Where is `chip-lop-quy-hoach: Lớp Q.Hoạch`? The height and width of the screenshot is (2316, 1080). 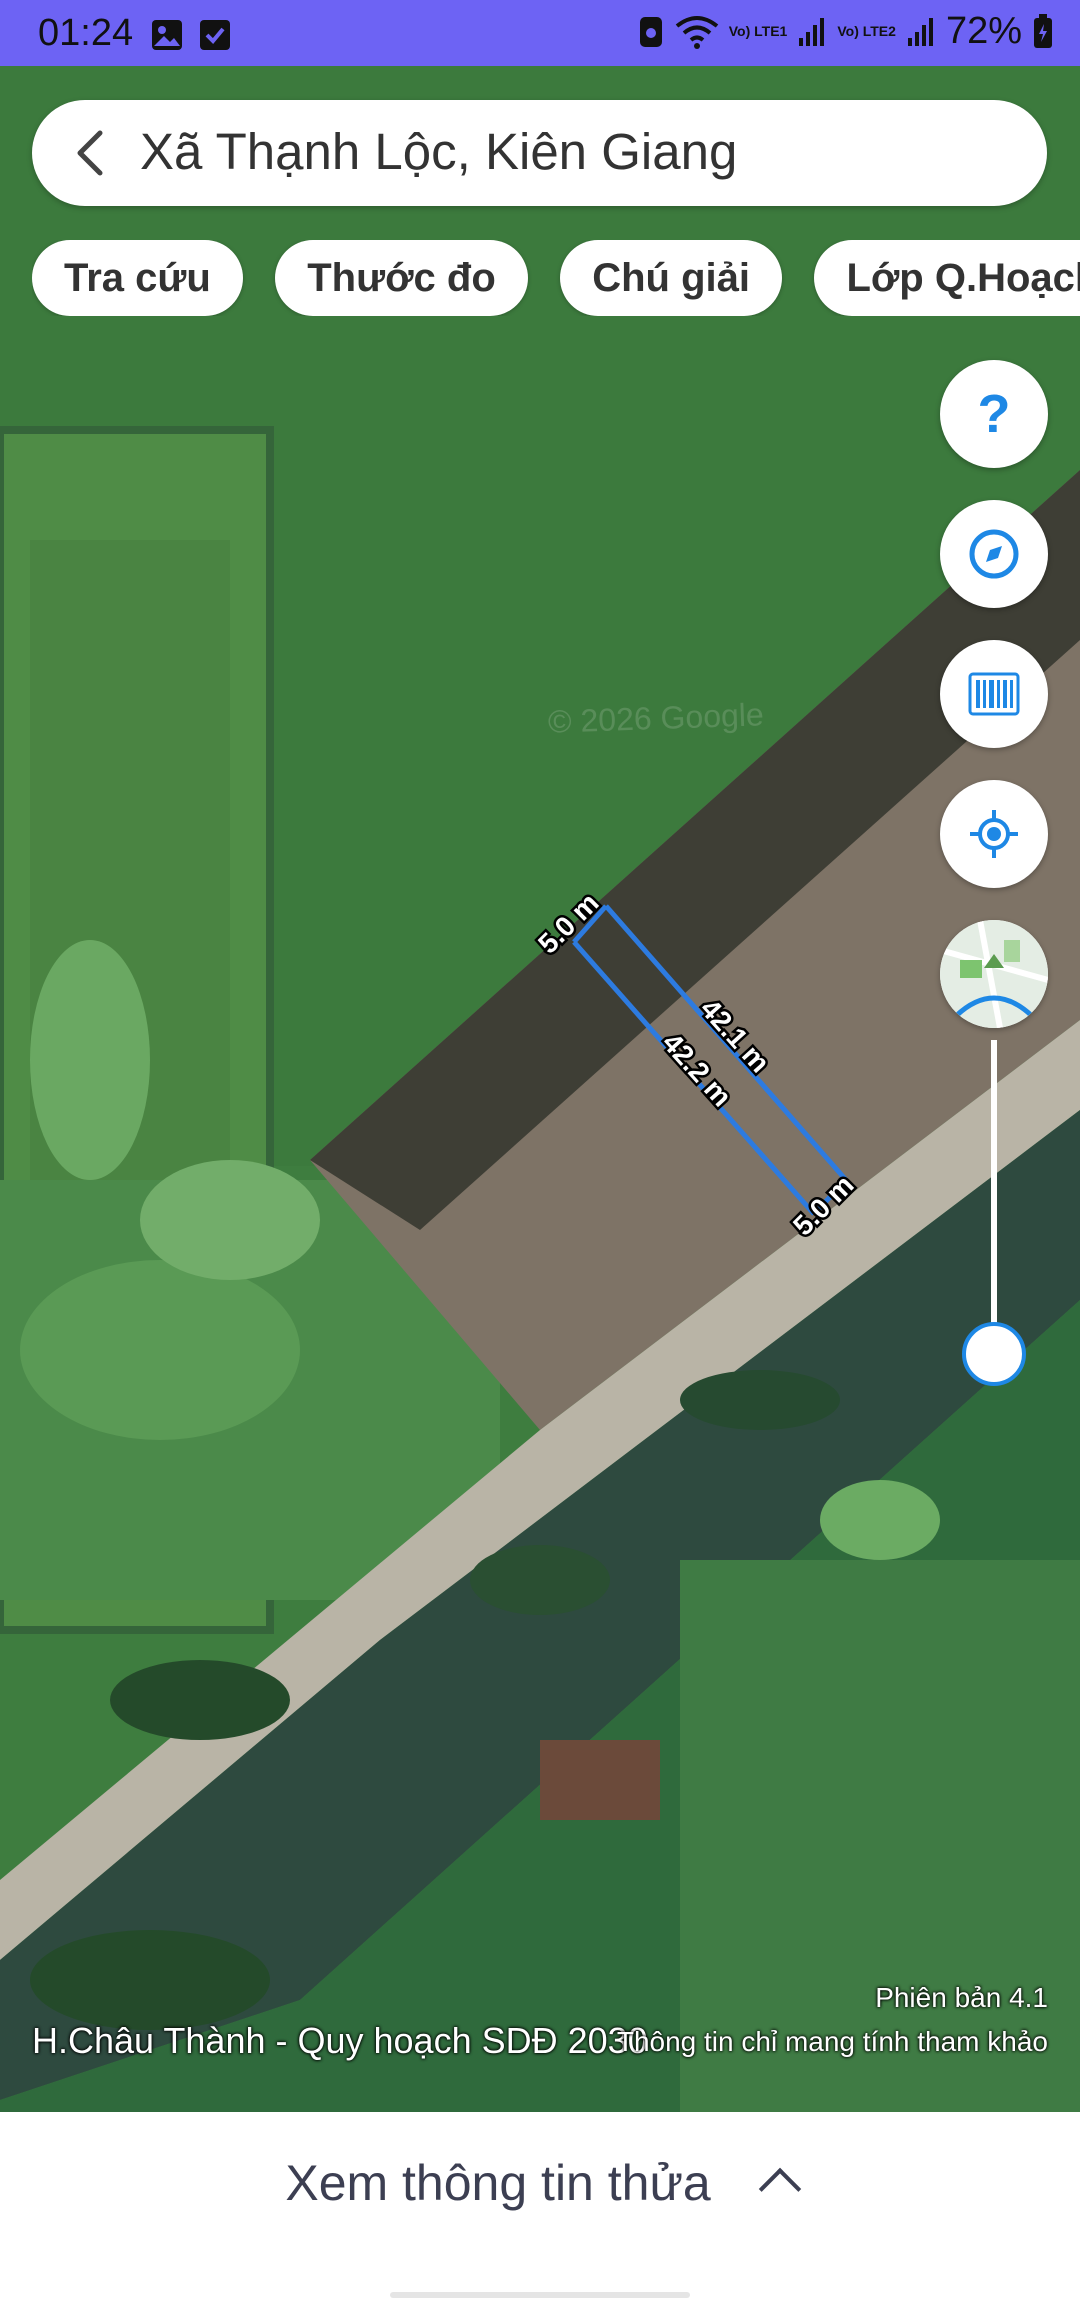 chip-lop-quy-hoach: Lớp Q.Hoạch is located at coordinates (947, 278).